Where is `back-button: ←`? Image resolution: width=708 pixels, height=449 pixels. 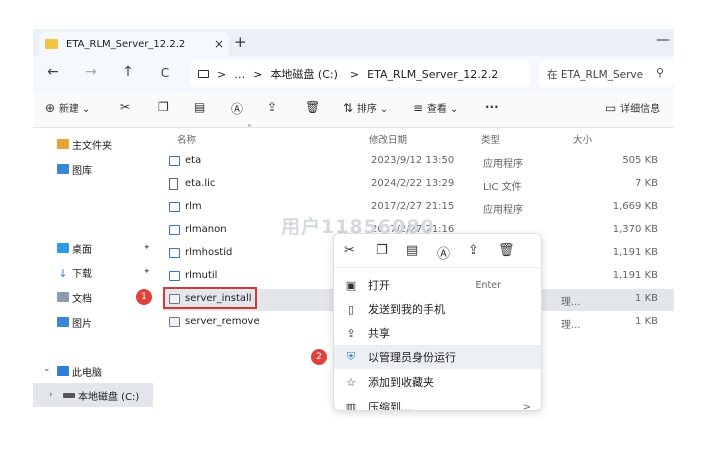 back-button: ← is located at coordinates (53, 72).